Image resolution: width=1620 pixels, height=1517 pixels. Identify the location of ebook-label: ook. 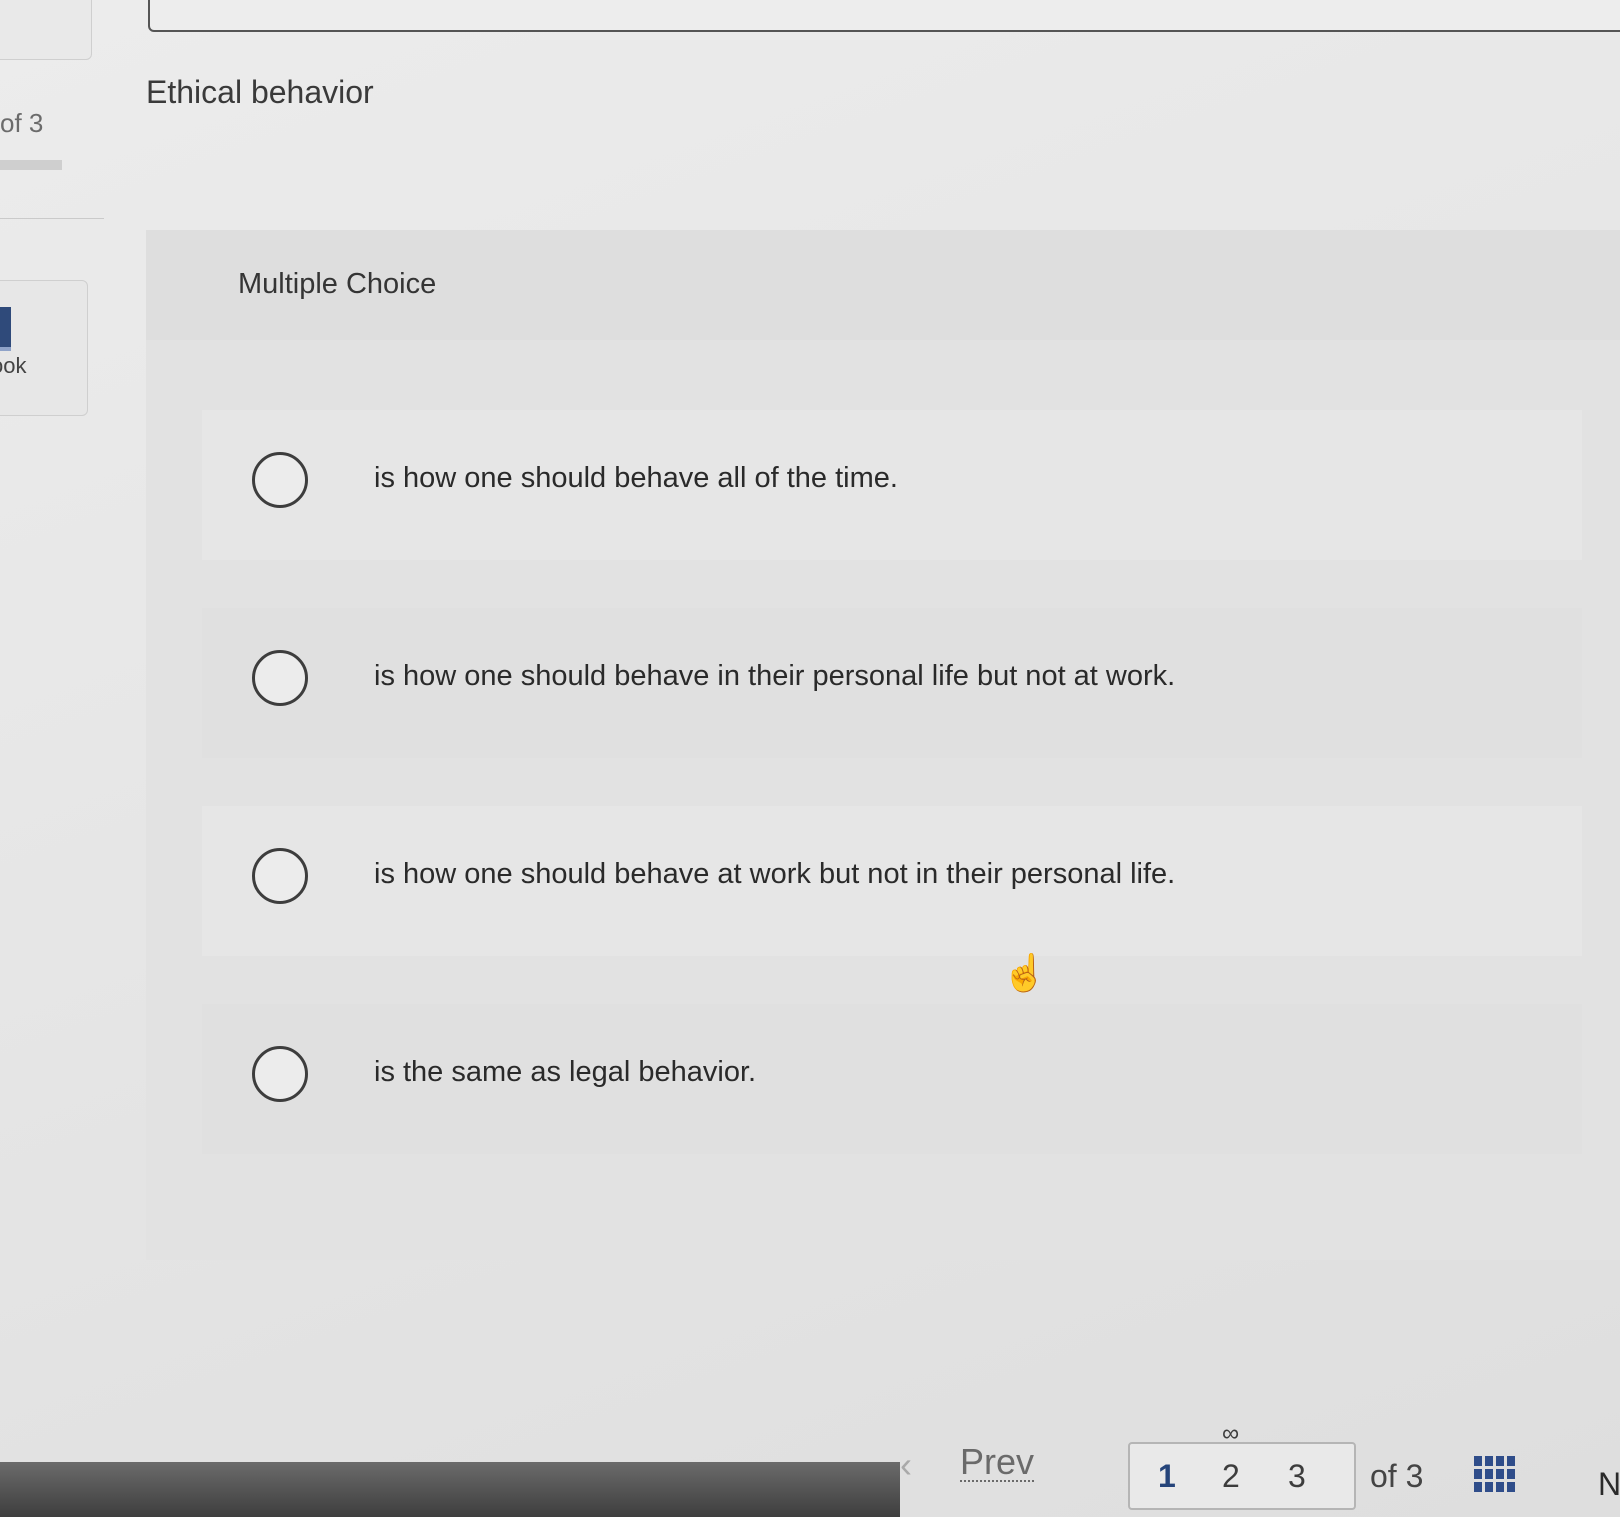
(13, 365).